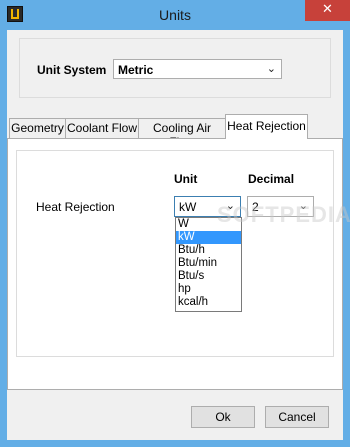 The height and width of the screenshot is (447, 350). Describe the element at coordinates (208, 289) in the screenshot. I see `unit-option-hp: hp` at that location.